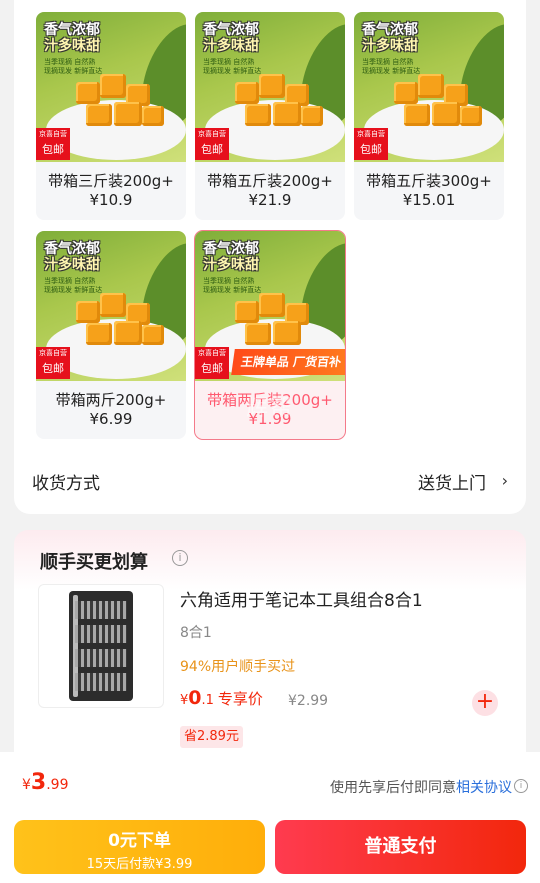 This screenshot has height=883, width=540. I want to click on total-price: ¥3.99, so click(45, 782).